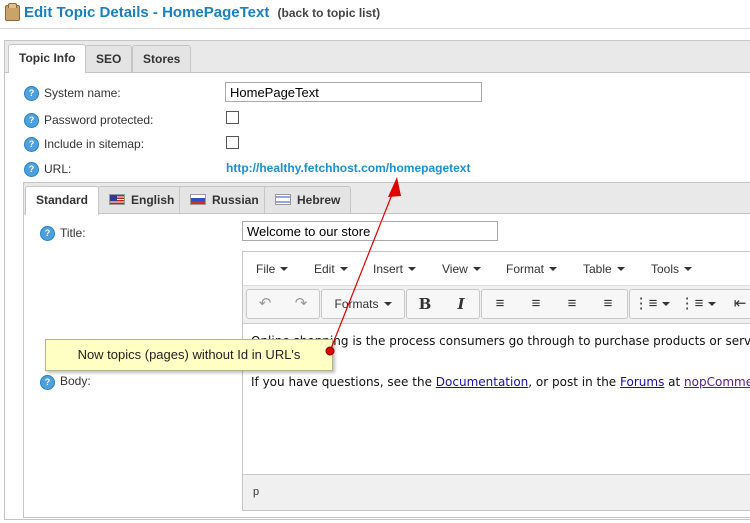 Image resolution: width=750 pixels, height=523 pixels. What do you see at coordinates (330, 351) in the screenshot?
I see `arrow-tail-dot` at bounding box center [330, 351].